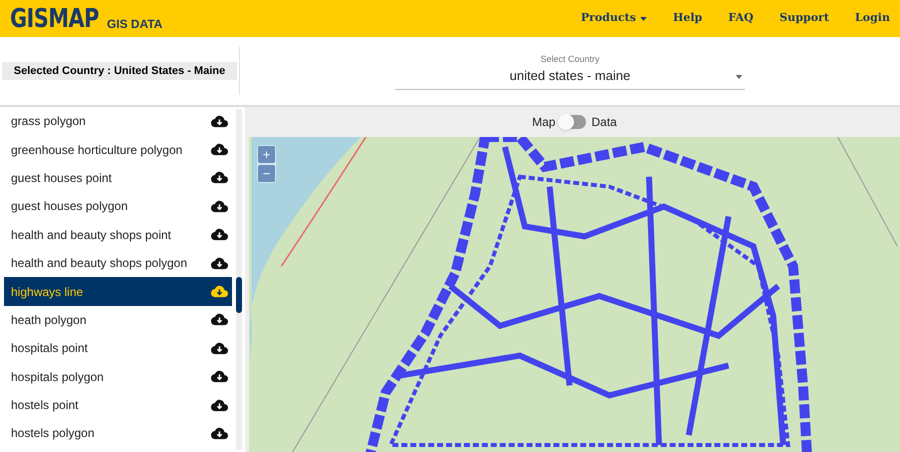 The height and width of the screenshot is (452, 900). I want to click on country-select: Select Country united states - maine, so click(570, 71).